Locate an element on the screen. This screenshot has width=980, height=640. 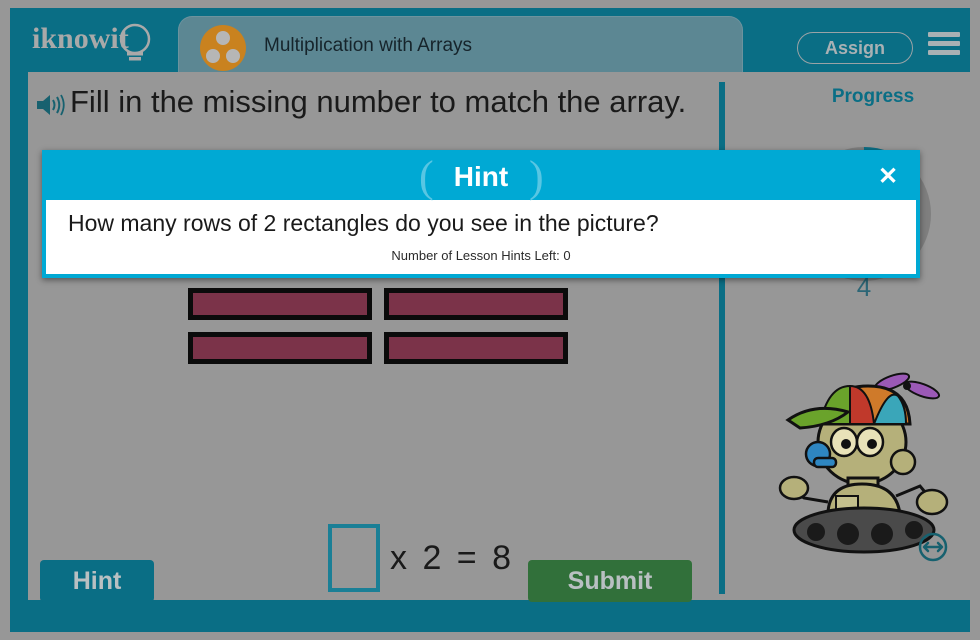
equation: x 2 = 8 is located at coordinates (421, 558).